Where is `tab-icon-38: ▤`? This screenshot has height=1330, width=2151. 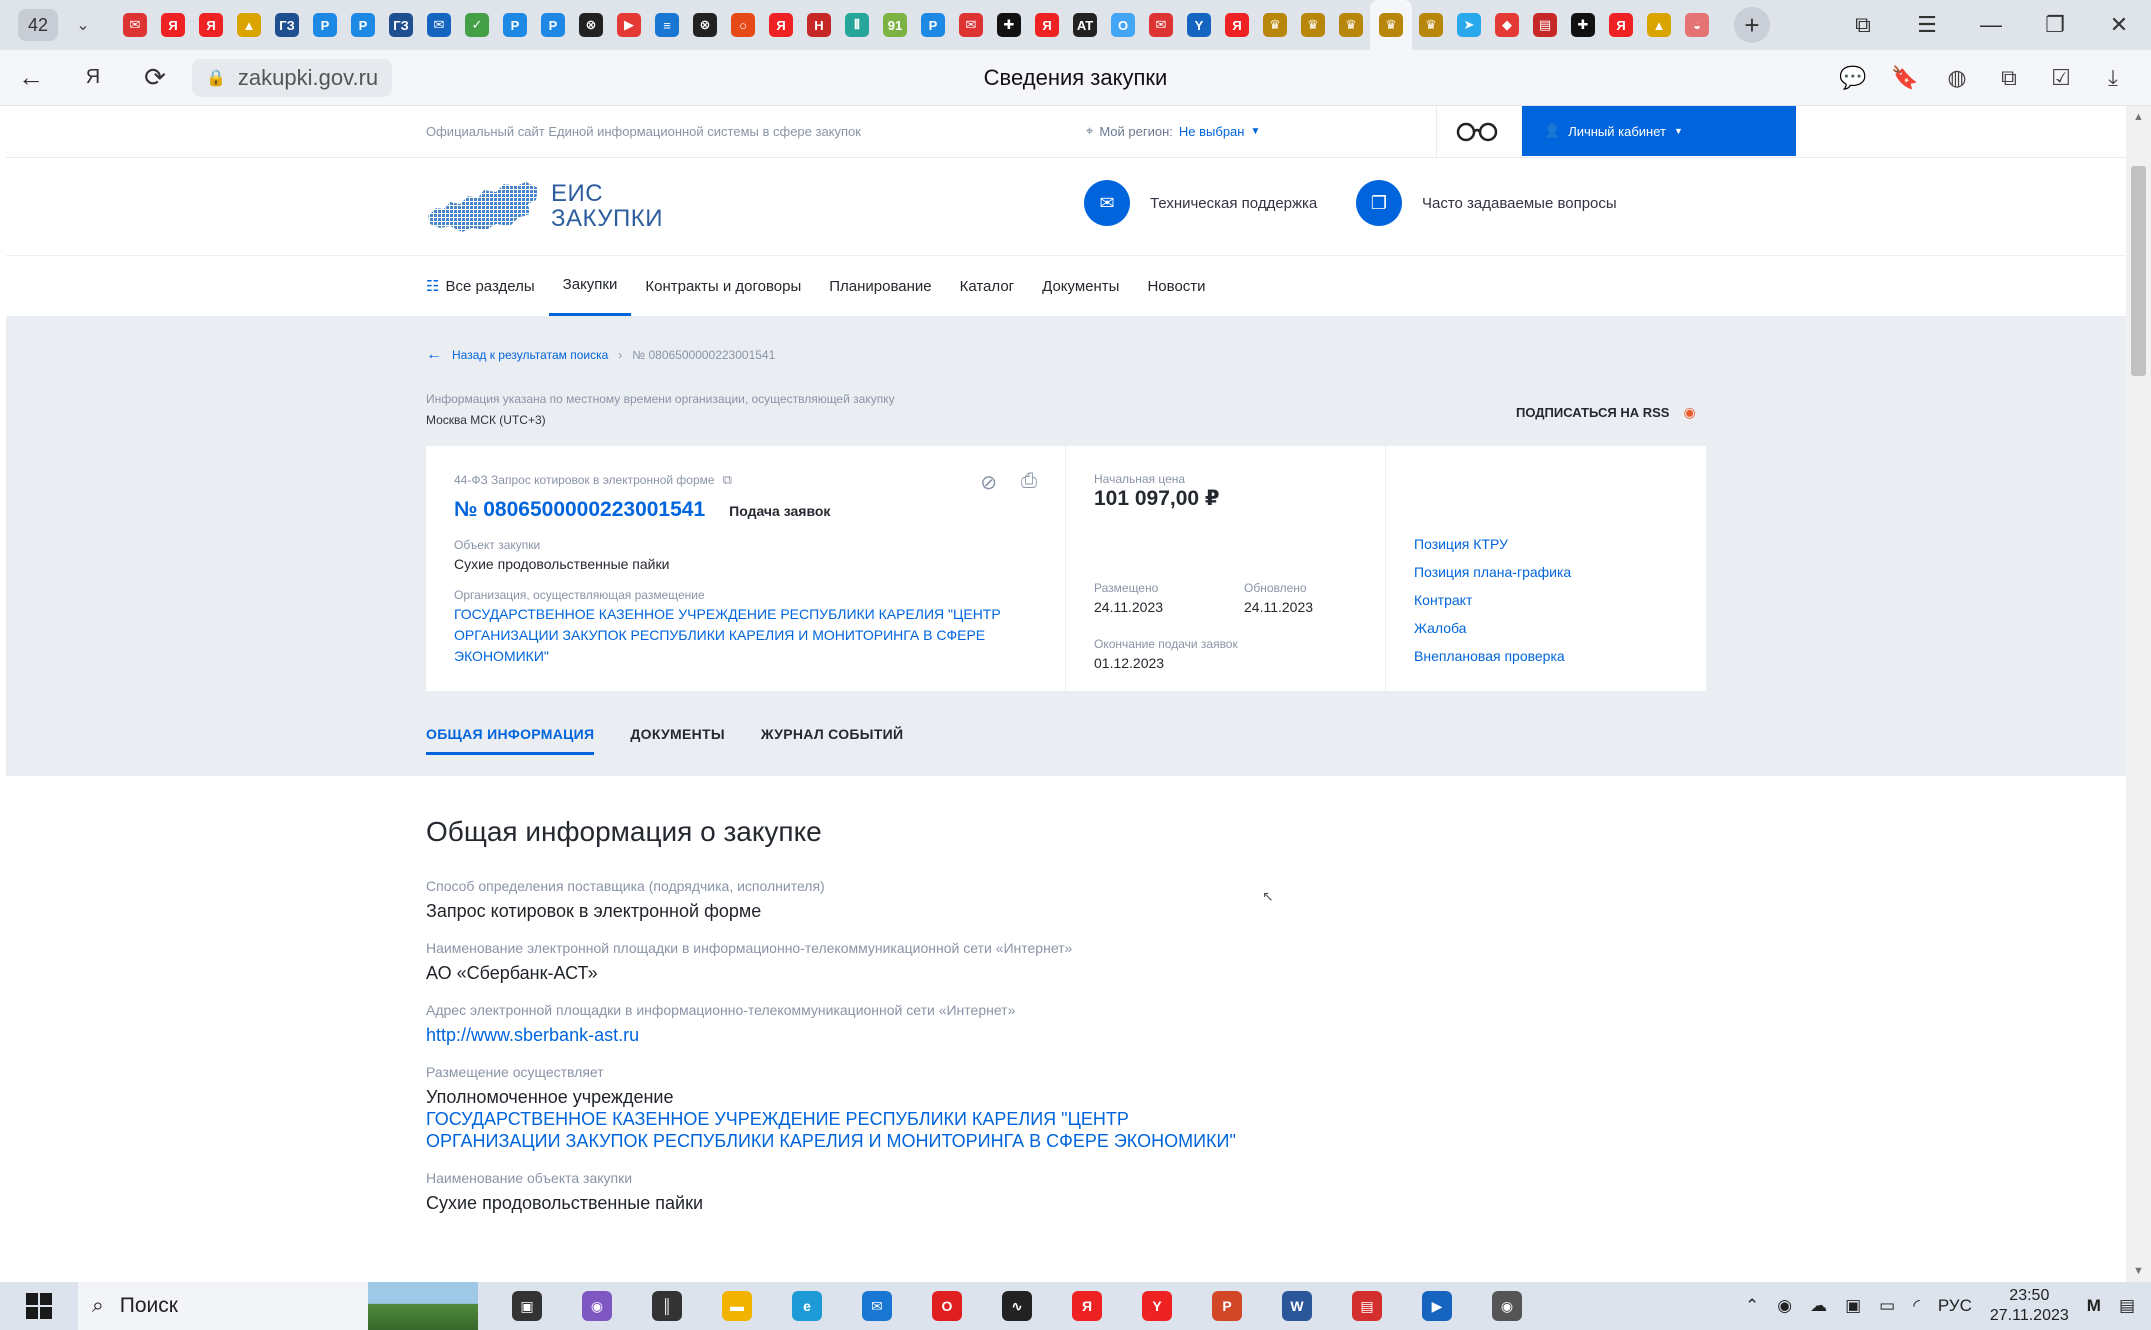 tab-icon-38: ▤ is located at coordinates (1545, 25).